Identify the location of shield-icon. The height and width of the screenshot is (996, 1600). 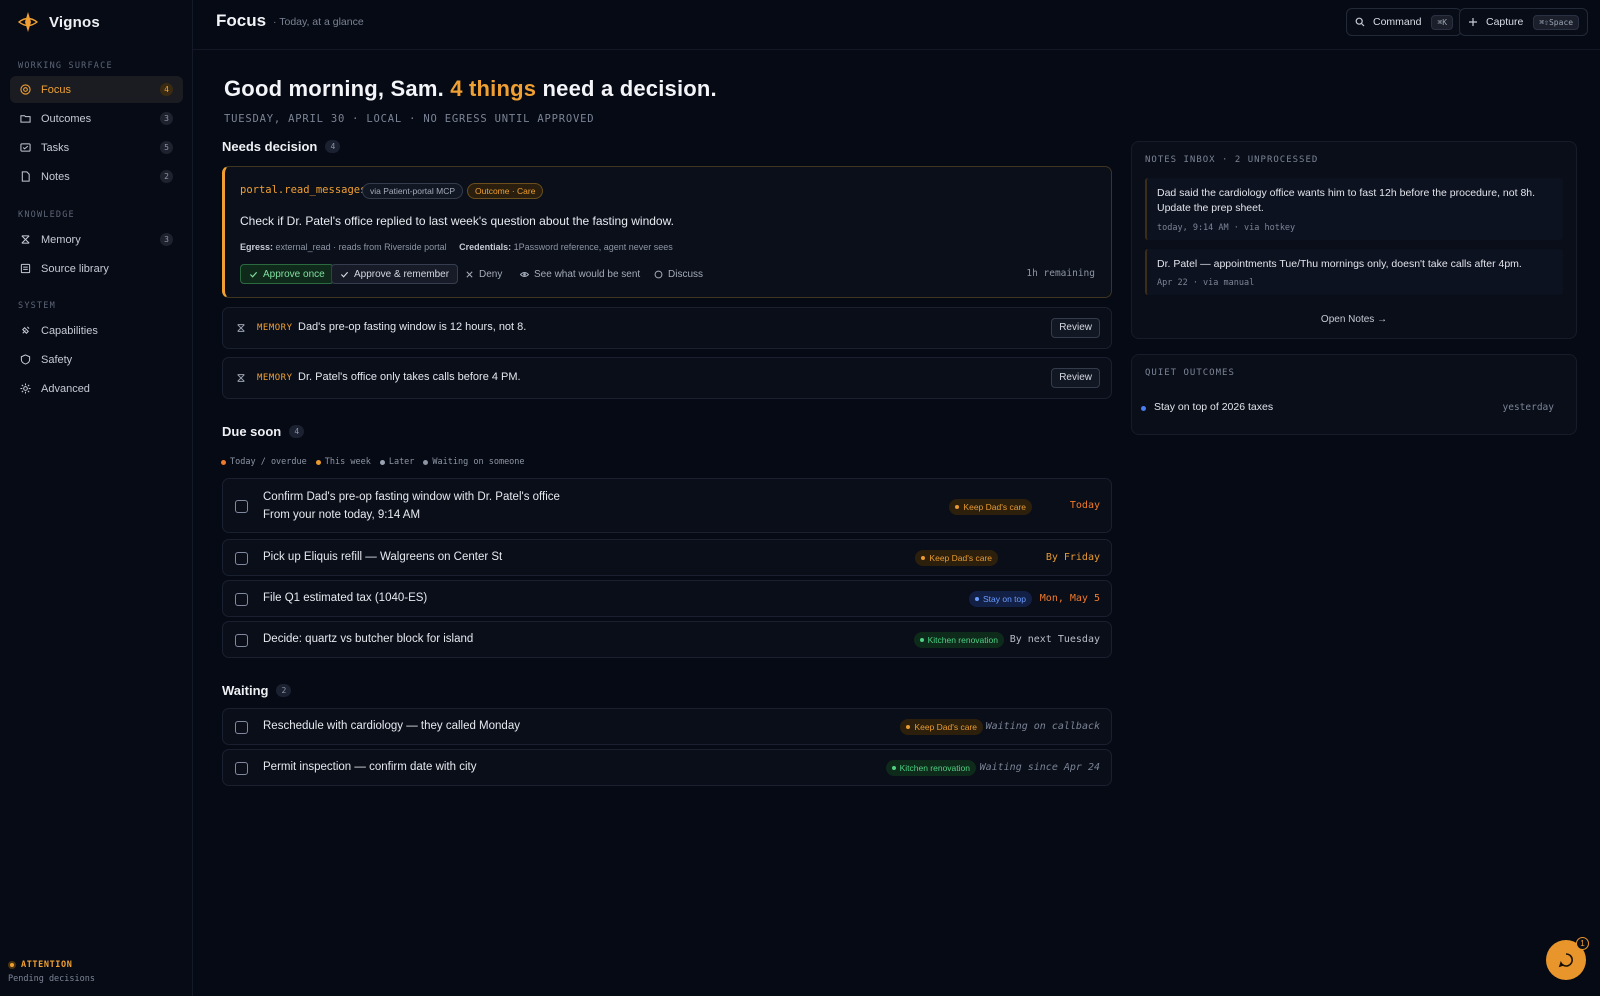
(25, 359).